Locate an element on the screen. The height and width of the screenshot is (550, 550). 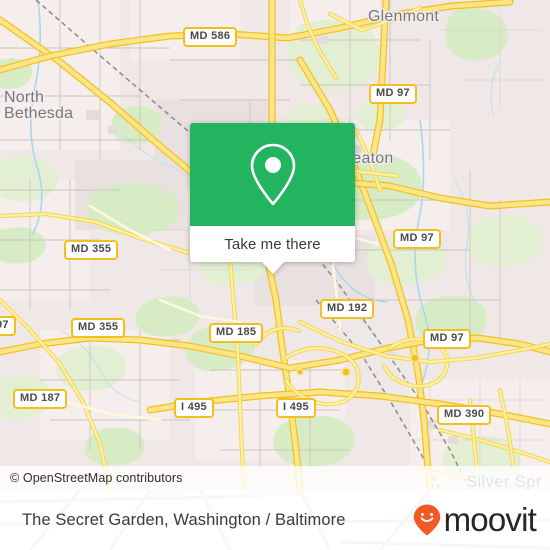
popup-tail is located at coordinates (272, 268).